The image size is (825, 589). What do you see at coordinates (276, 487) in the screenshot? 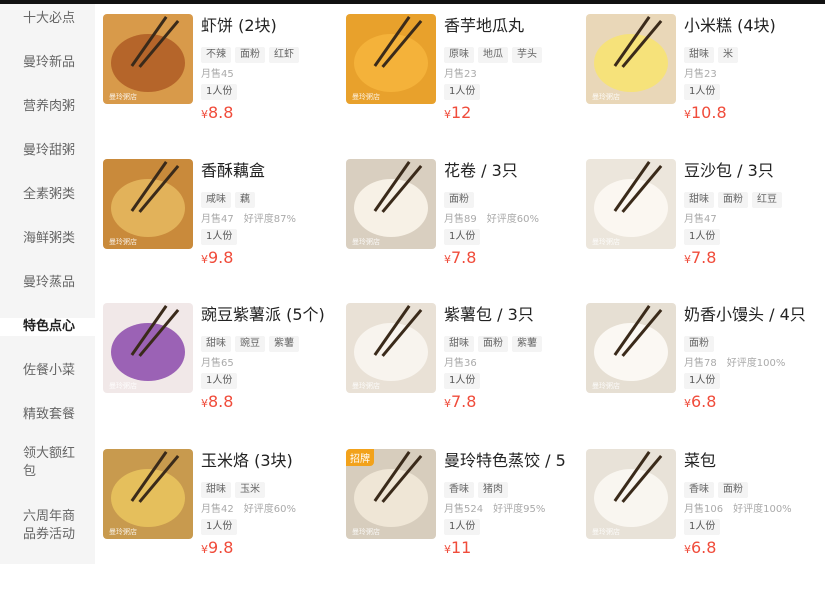
I see `product-tags: 甜味 玉米` at bounding box center [276, 487].